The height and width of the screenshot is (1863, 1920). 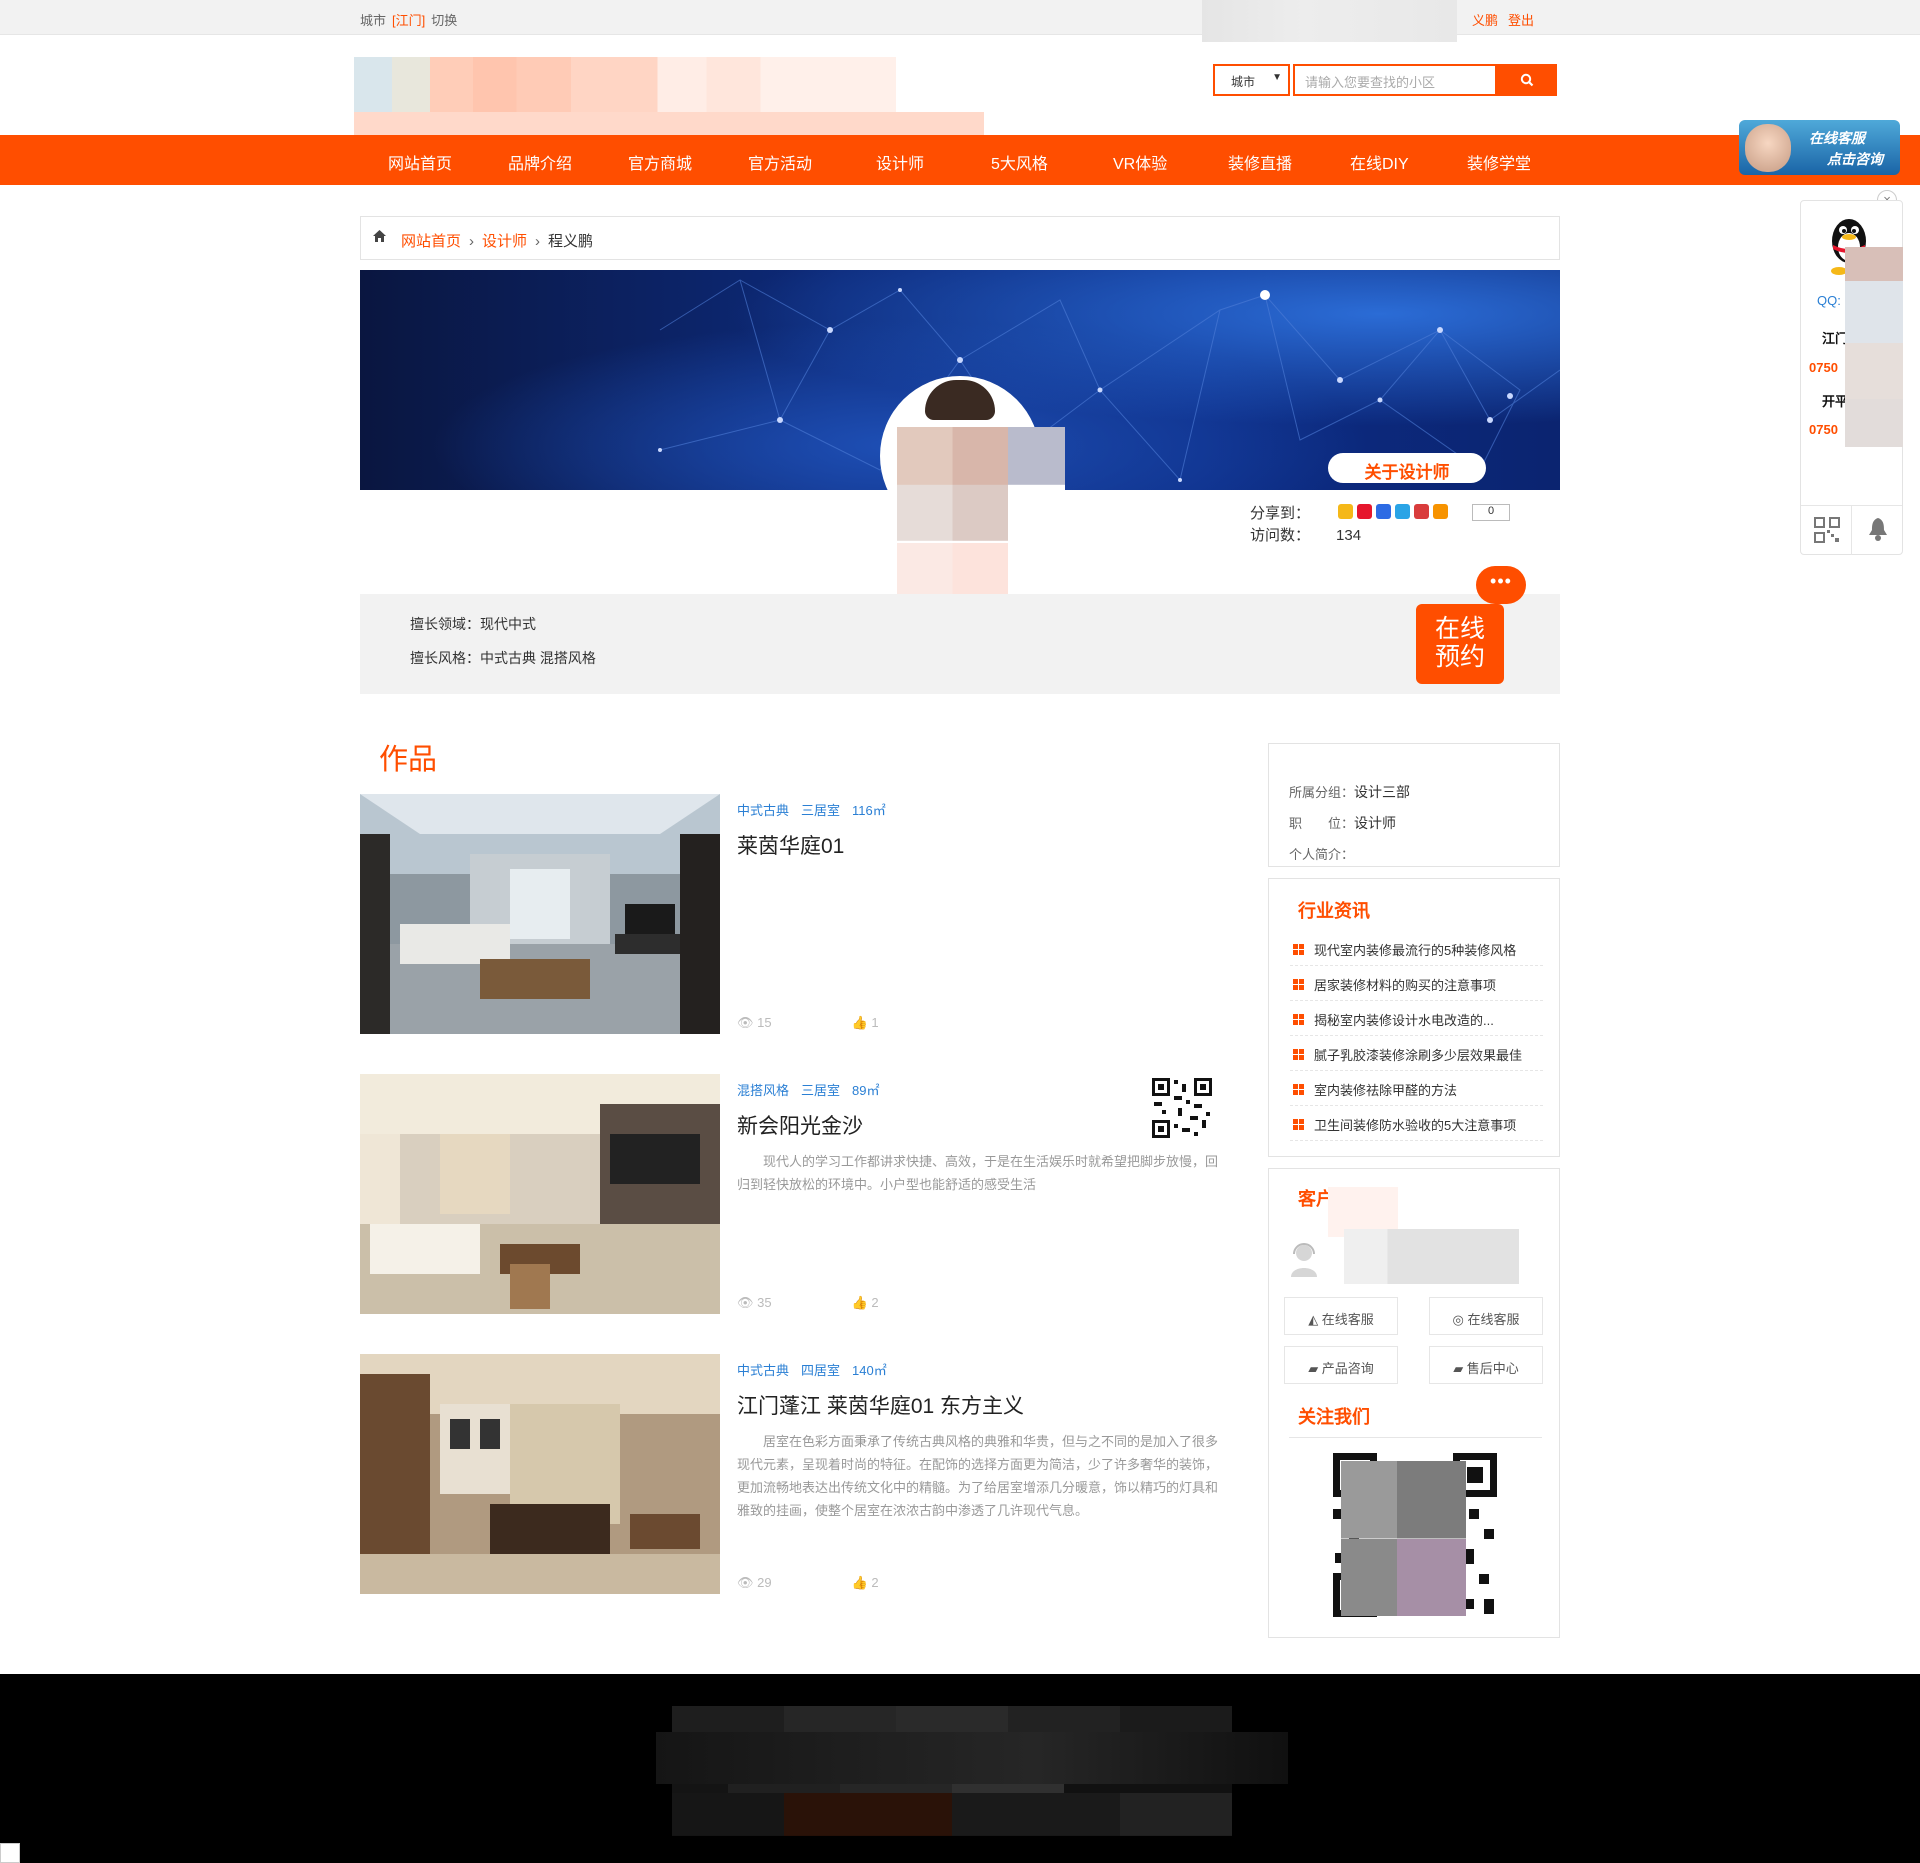 I want to click on site-logo, so click(x=625, y=84).